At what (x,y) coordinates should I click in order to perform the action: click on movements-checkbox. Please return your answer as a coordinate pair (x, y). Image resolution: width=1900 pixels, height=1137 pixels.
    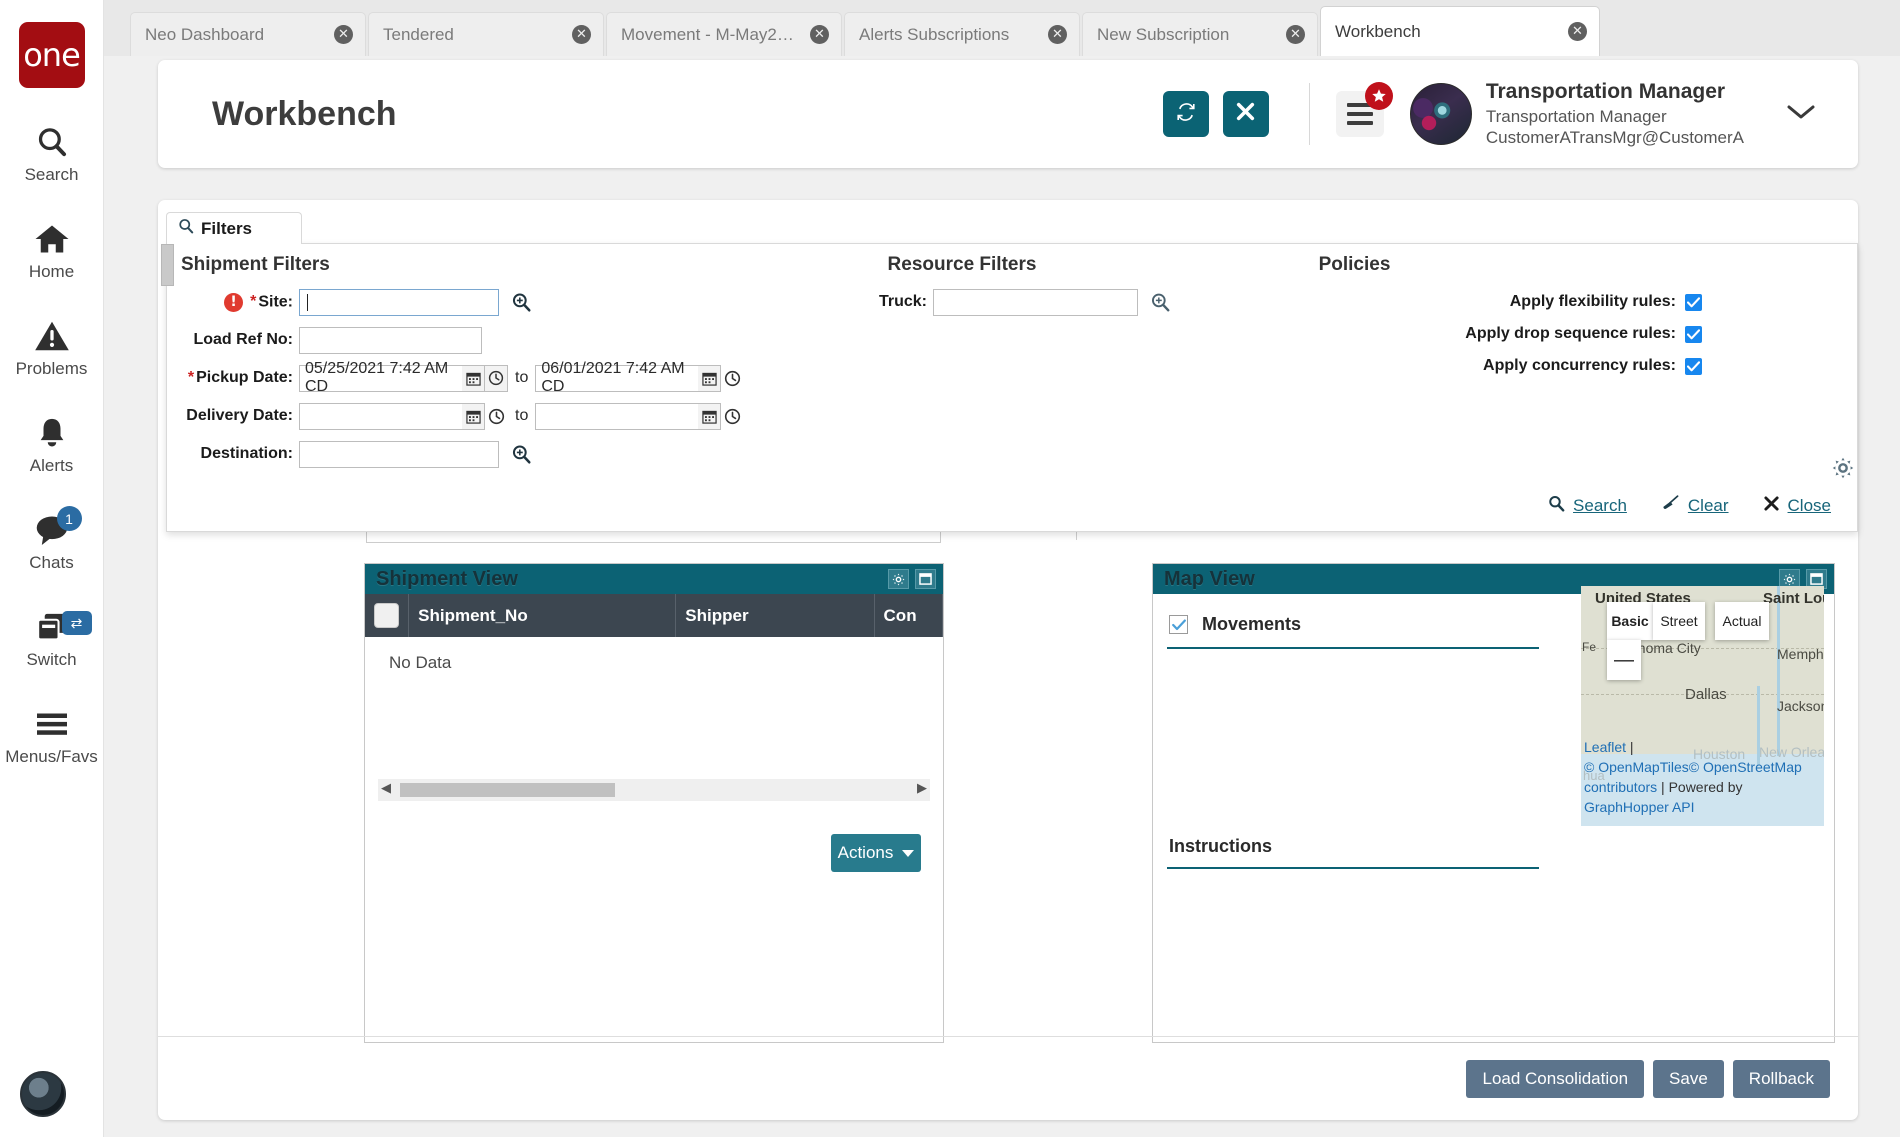
    Looking at the image, I should click on (1178, 624).